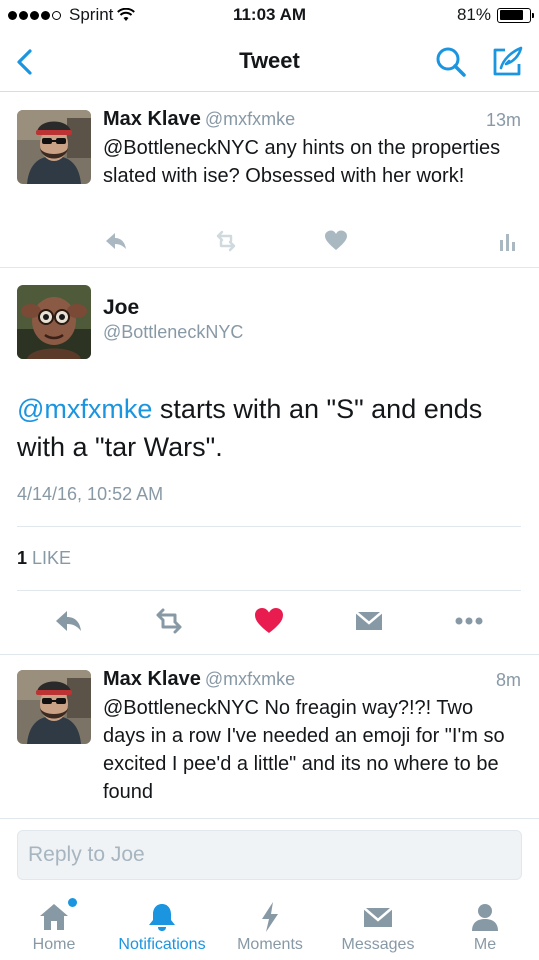  I want to click on tweet-actions, so click(312, 242).